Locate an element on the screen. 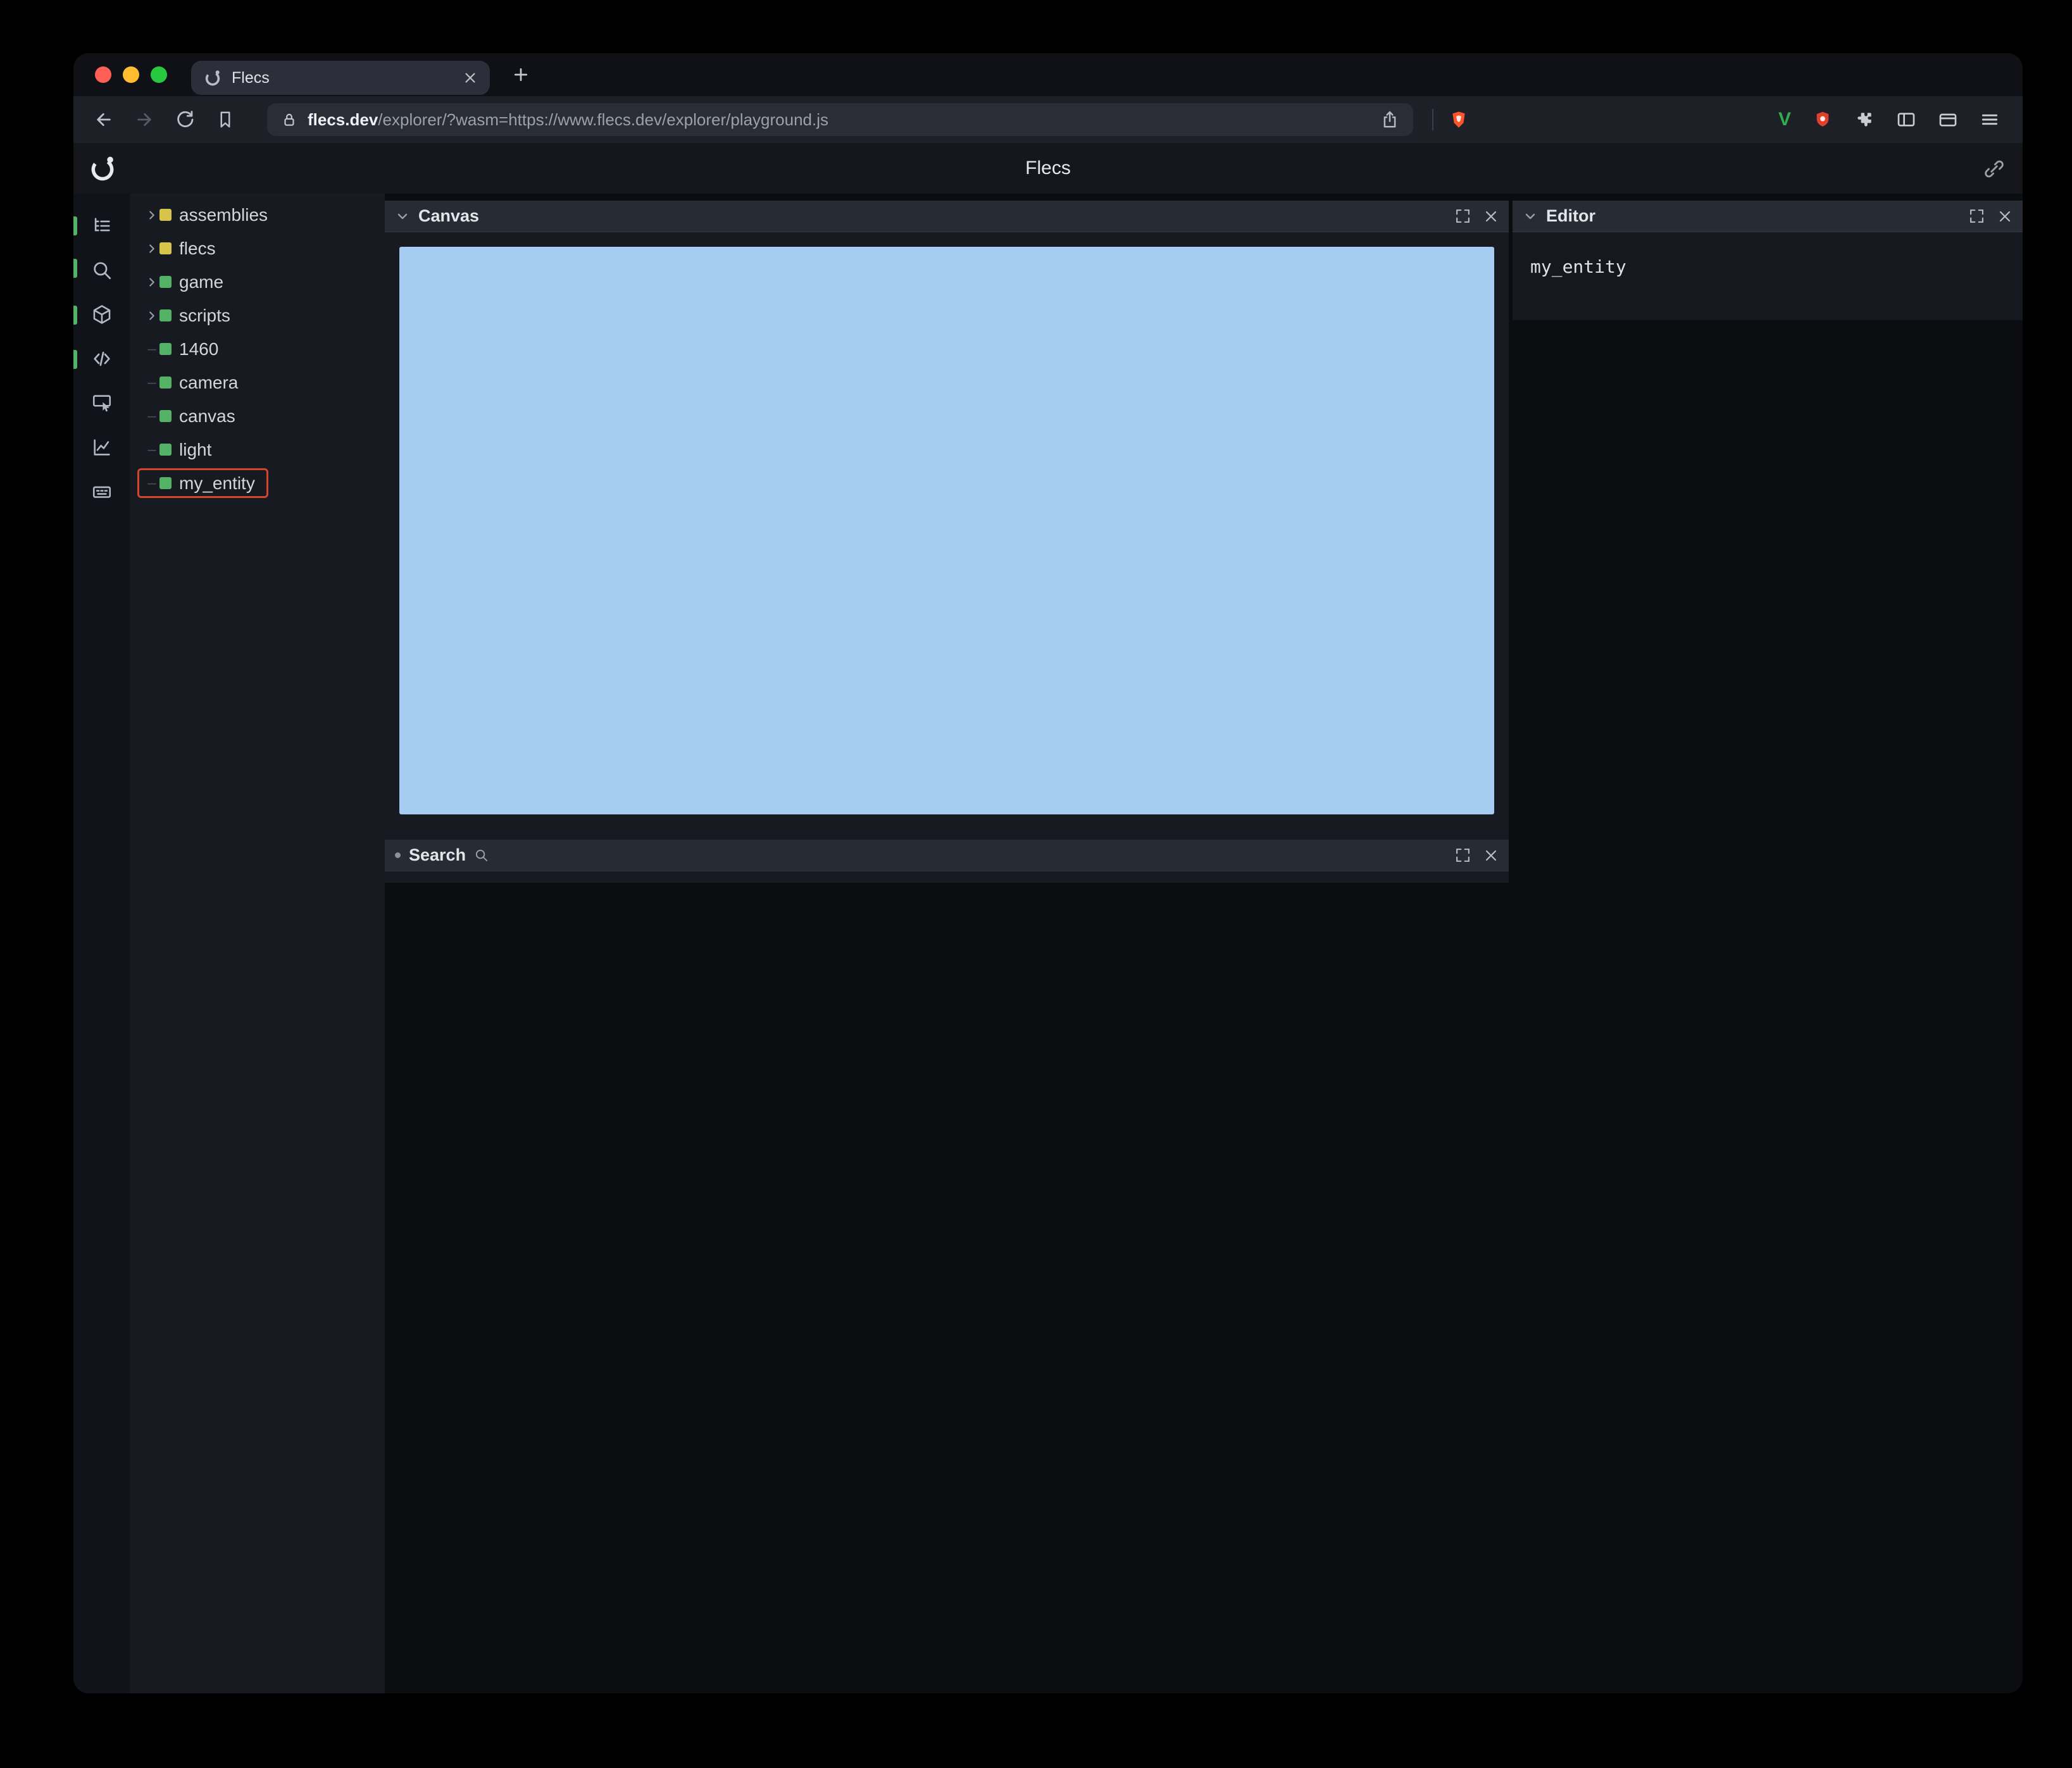  toolbar-divider is located at coordinates (1432, 119).